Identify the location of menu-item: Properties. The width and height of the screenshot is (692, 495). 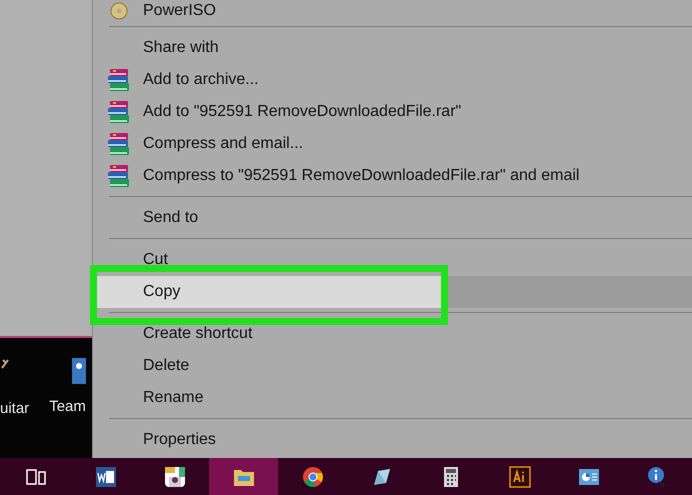
(392, 440).